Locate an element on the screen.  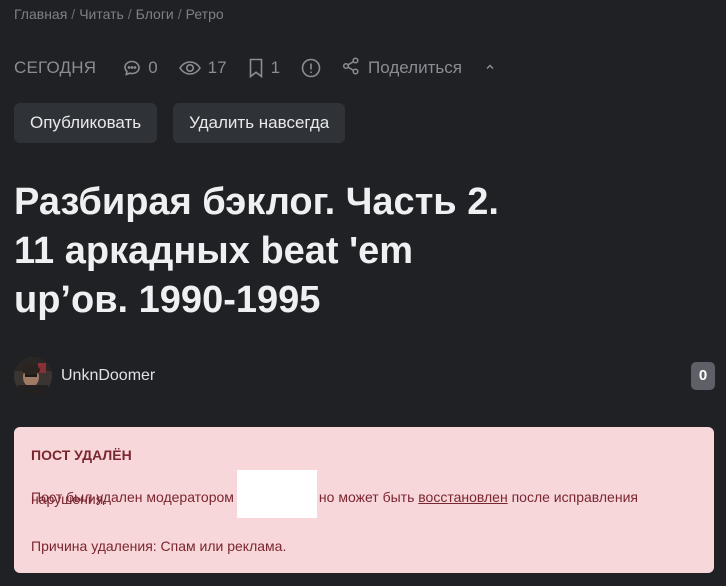
comments-count: 0 is located at coordinates (153, 67).